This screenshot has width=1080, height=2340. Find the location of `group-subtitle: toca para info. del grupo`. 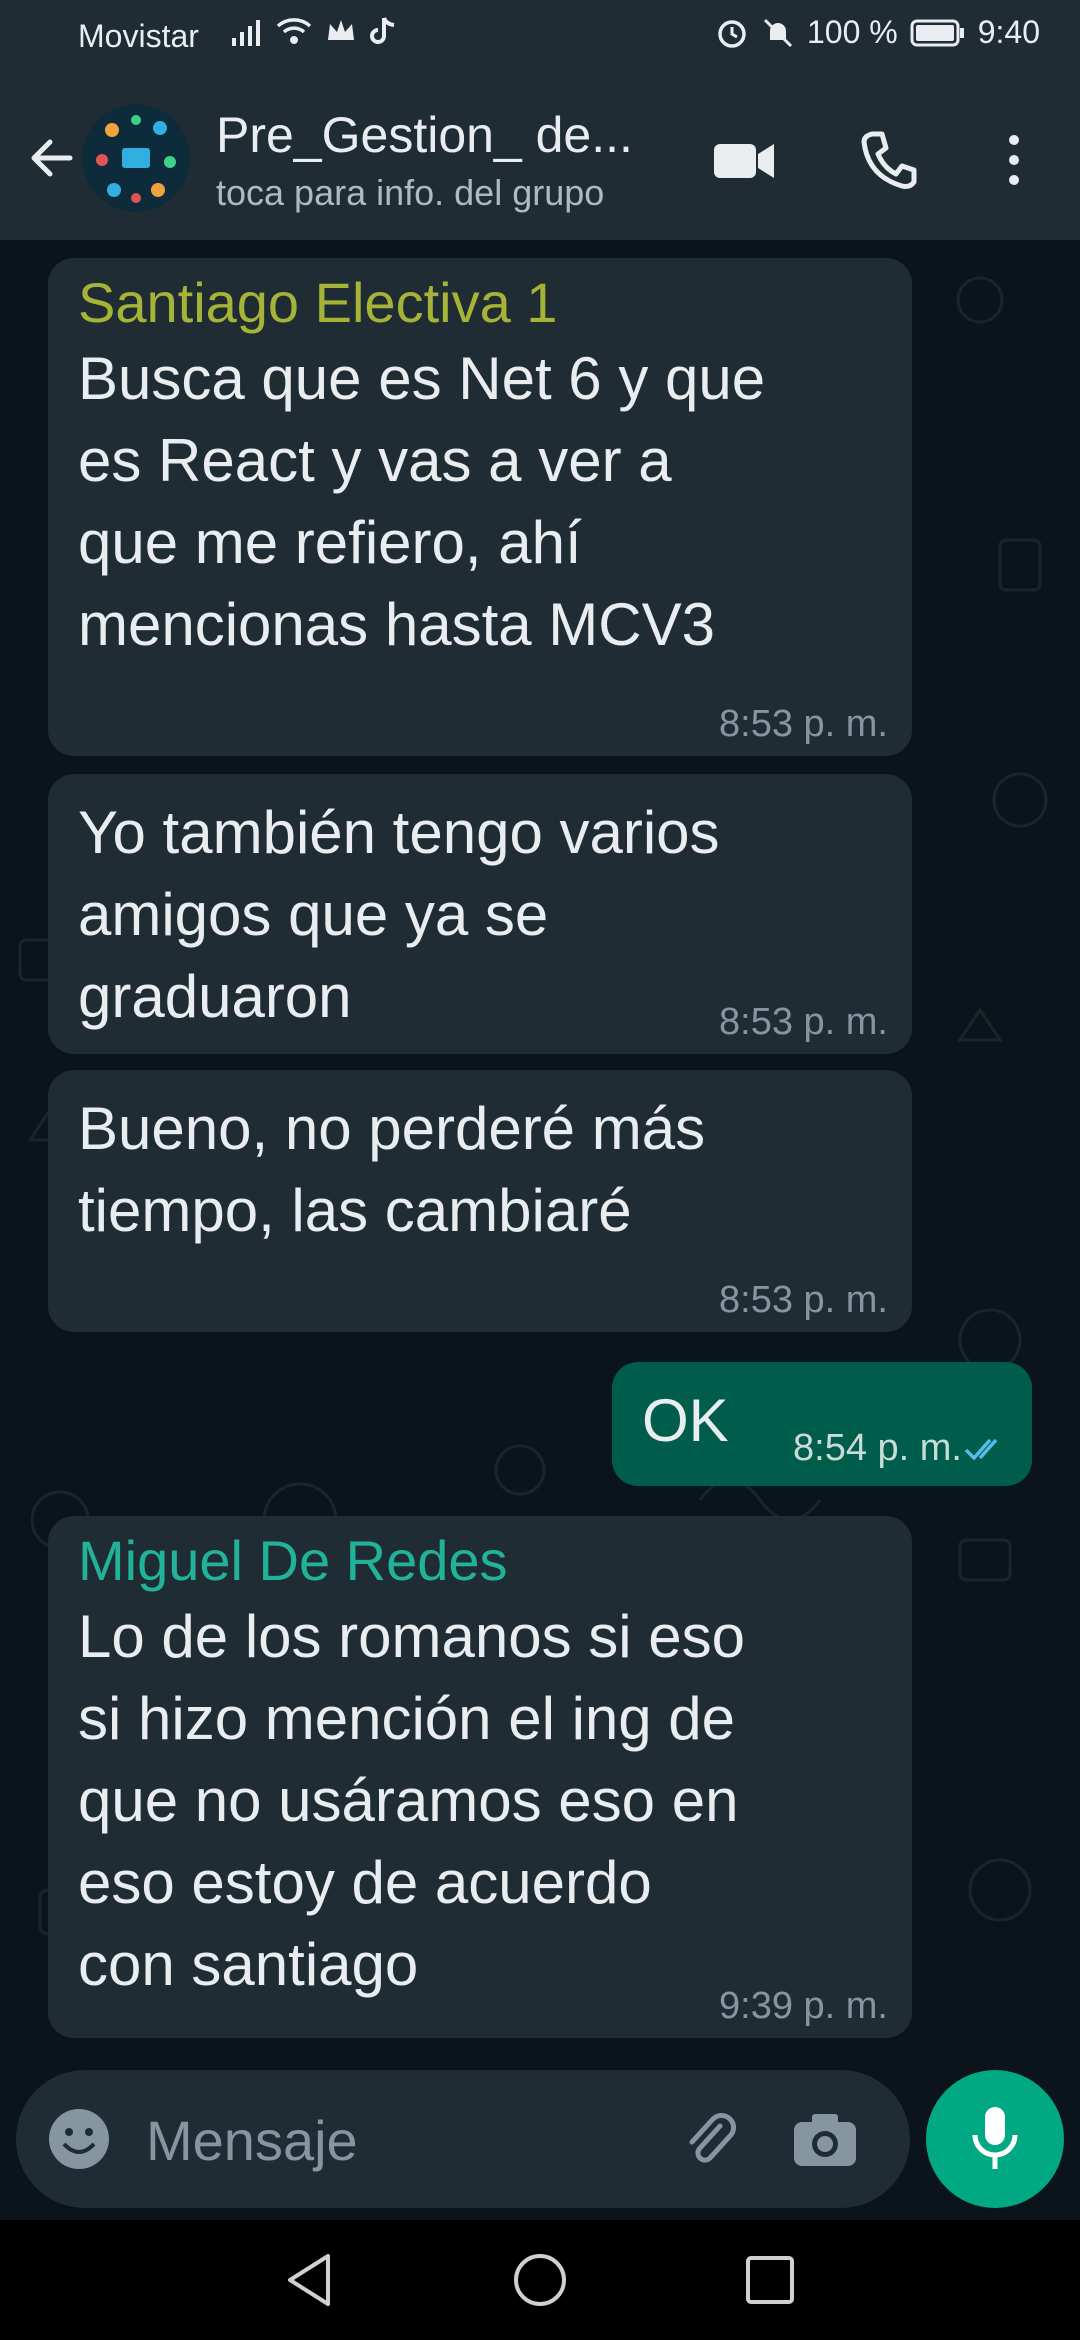

group-subtitle: toca para info. del grupo is located at coordinates (410, 193).